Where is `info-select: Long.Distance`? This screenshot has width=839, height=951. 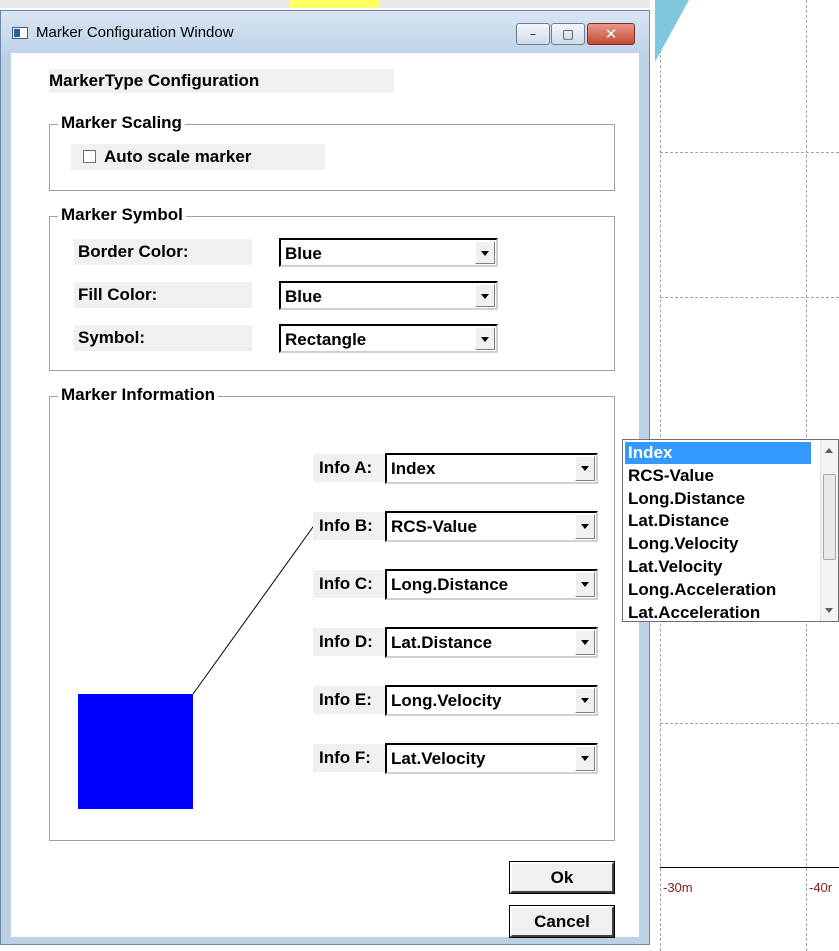
info-select: Long.Distance is located at coordinates (491, 584).